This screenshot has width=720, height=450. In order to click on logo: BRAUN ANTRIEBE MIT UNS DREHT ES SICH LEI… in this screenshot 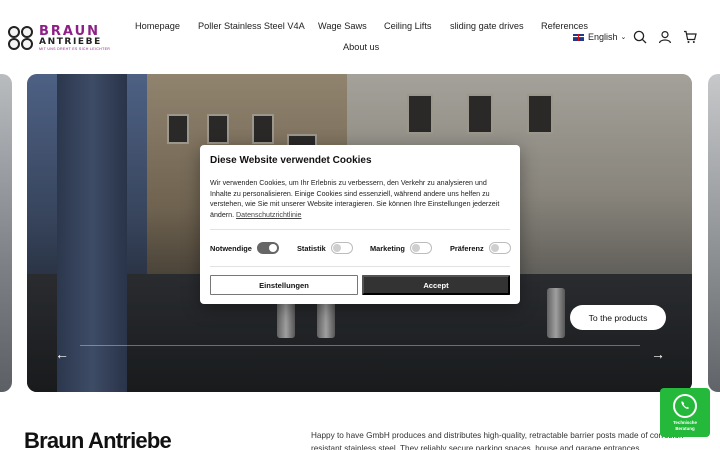, I will do `click(65, 38)`.